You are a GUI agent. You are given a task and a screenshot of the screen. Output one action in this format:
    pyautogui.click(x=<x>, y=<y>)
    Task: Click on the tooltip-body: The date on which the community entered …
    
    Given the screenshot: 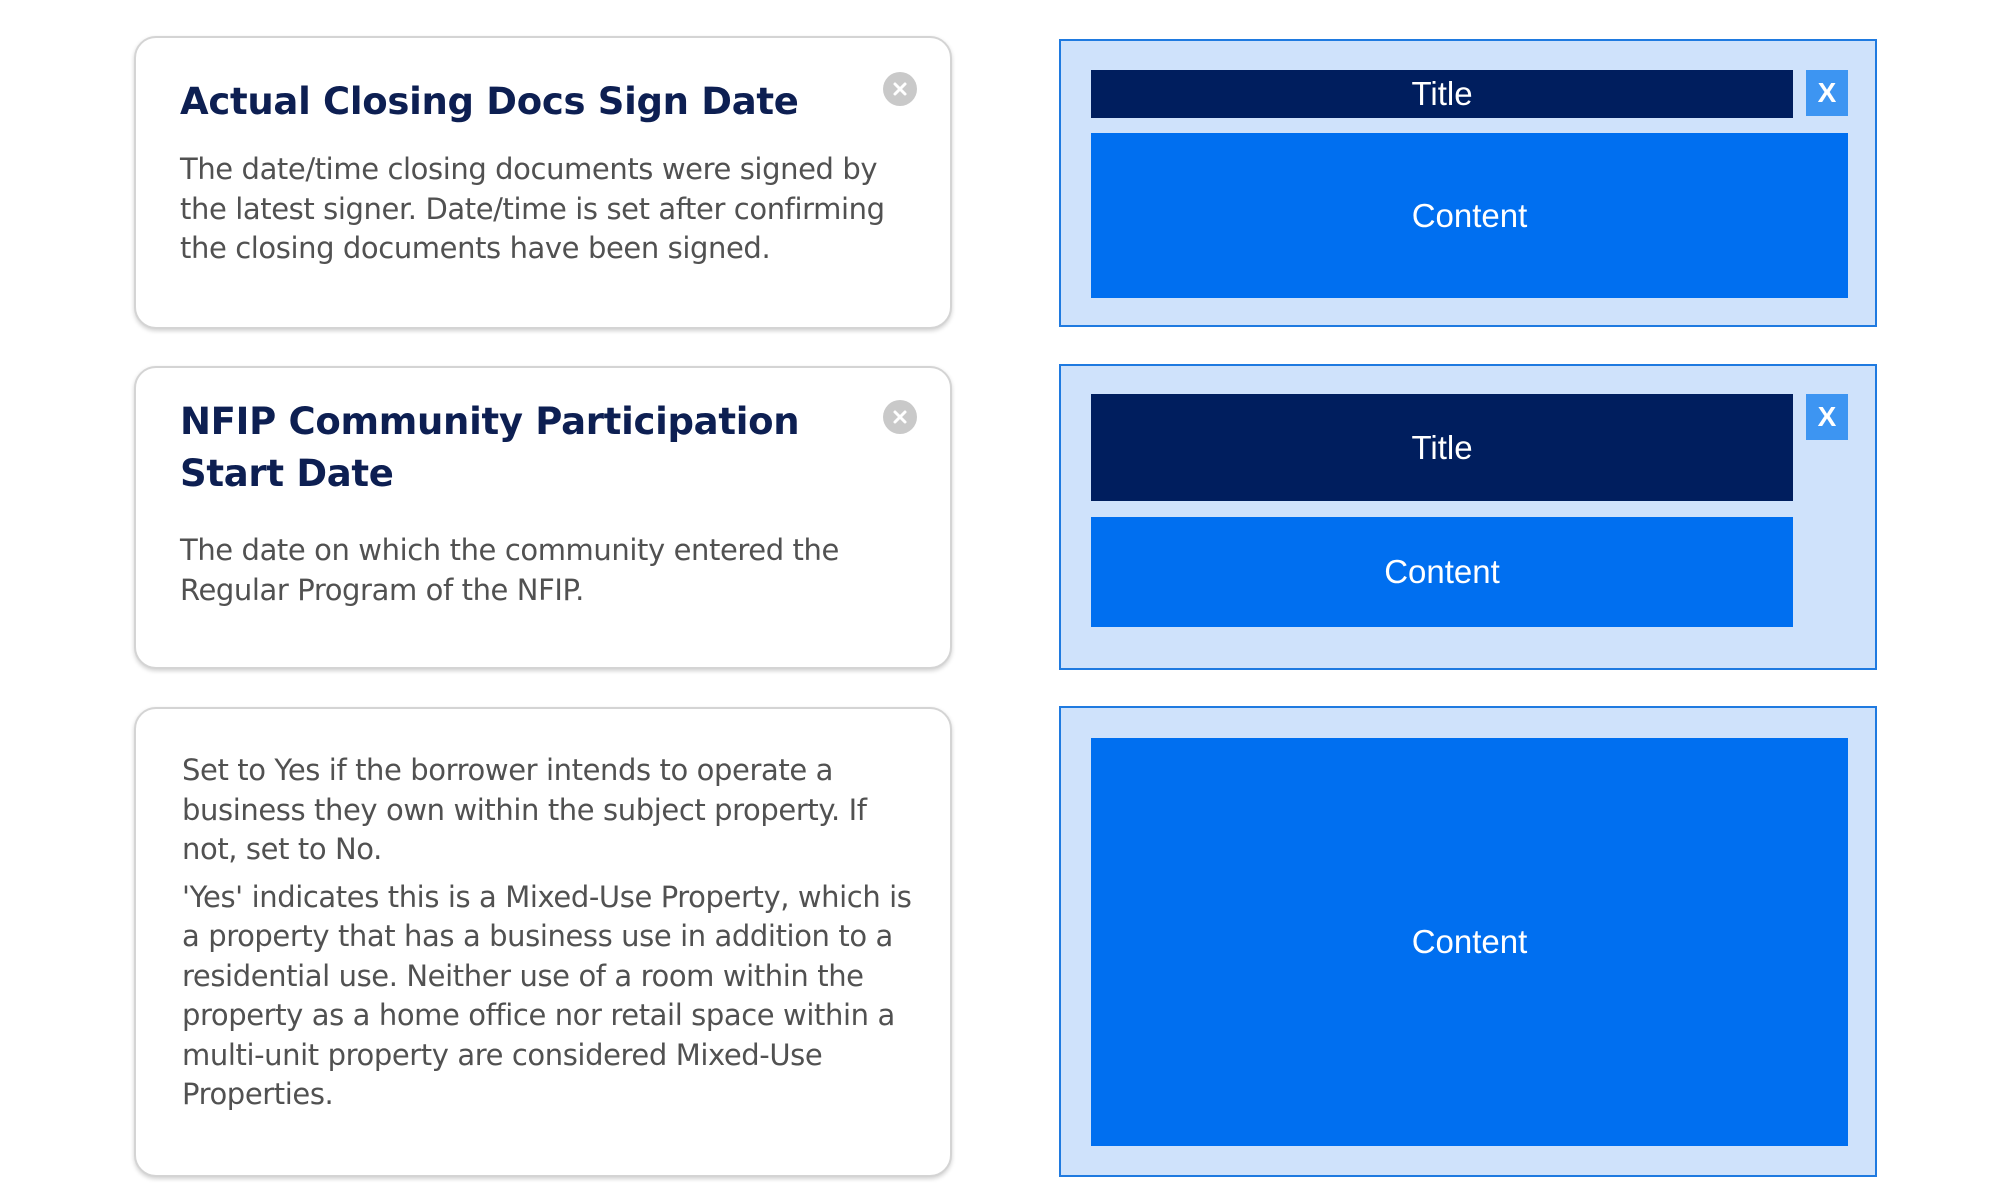 What is the action you would take?
    pyautogui.click(x=509, y=570)
    